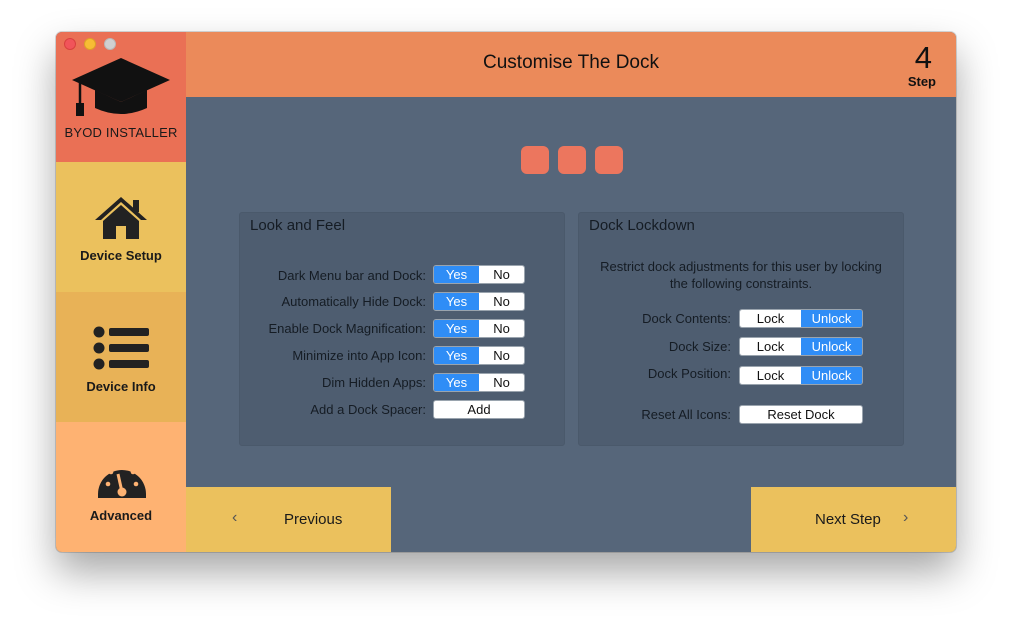 The width and height of the screenshot is (1012, 632). I want to click on list-icon, so click(121, 348).